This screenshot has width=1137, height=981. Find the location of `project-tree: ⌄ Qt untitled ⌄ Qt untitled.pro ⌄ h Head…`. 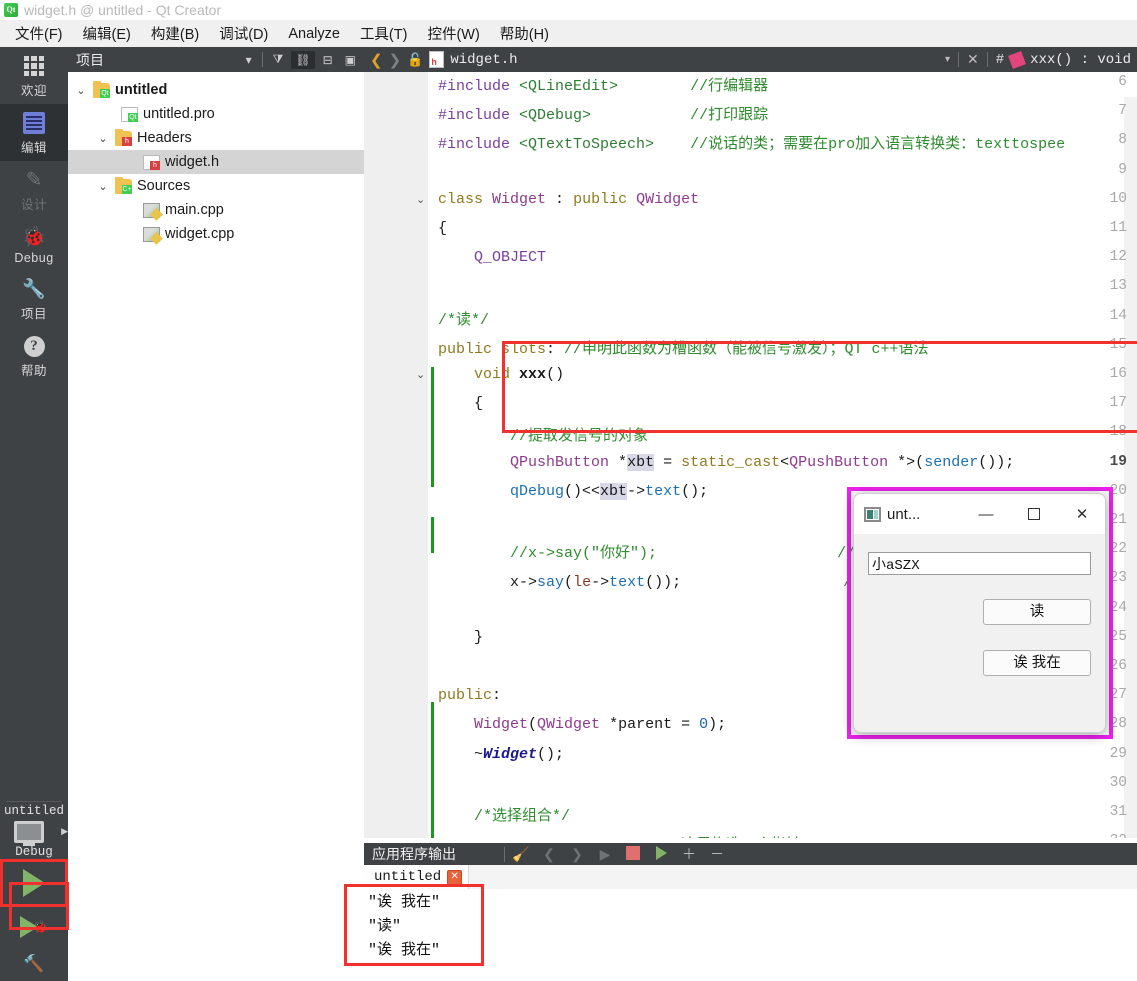

project-tree: ⌄ Qt untitled ⌄ Qt untitled.pro ⌄ h Head… is located at coordinates (216, 159).